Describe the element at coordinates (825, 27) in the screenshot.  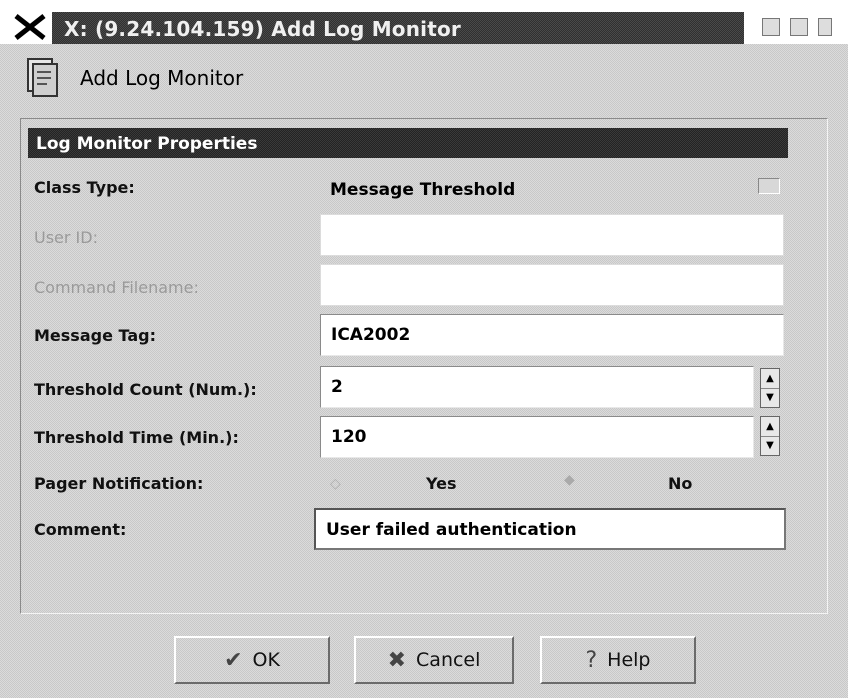
I see `close-button` at that location.